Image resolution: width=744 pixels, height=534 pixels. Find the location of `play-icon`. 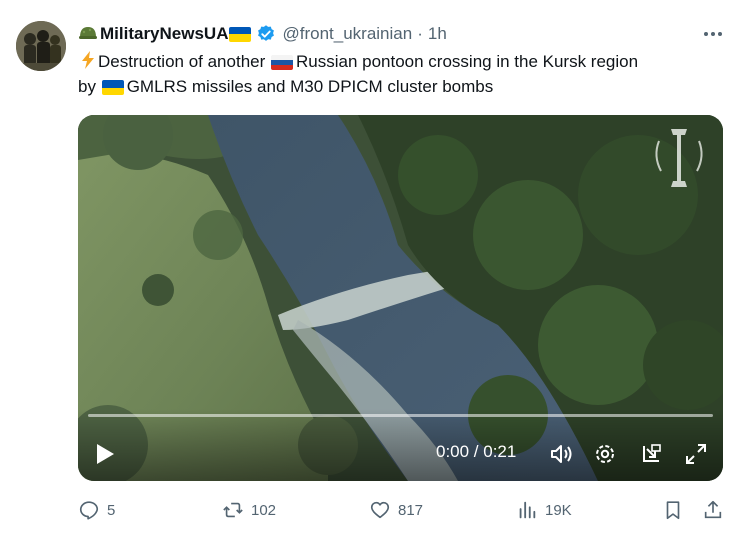

play-icon is located at coordinates (105, 454).